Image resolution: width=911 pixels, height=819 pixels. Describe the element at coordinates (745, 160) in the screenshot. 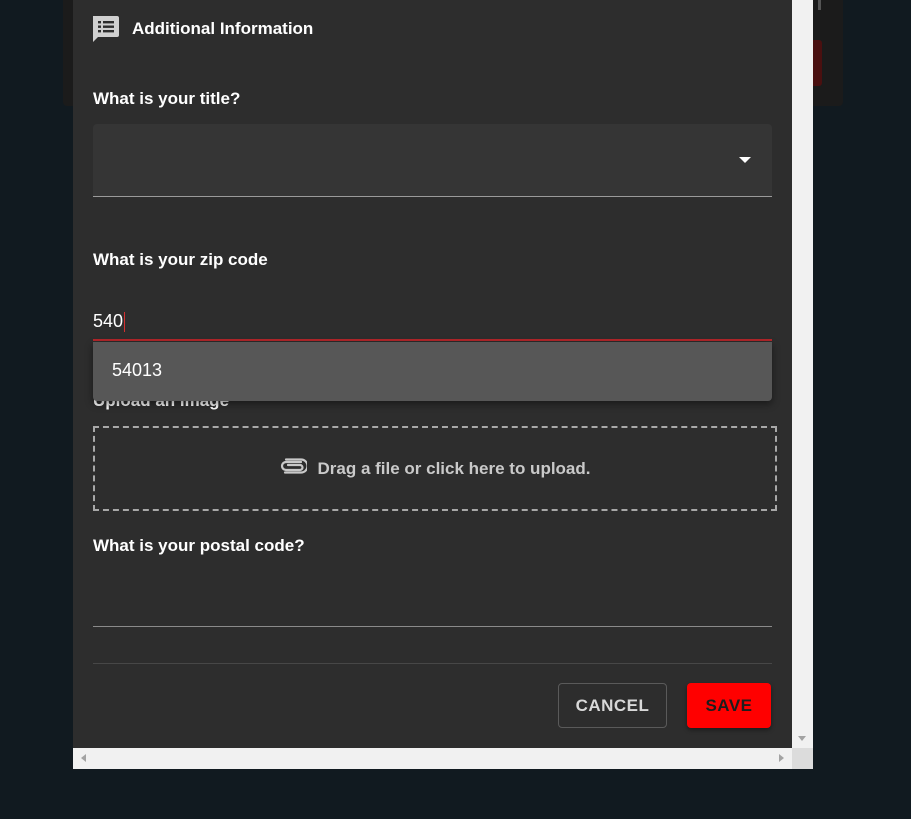

I see `dropdown-caret-icon` at that location.